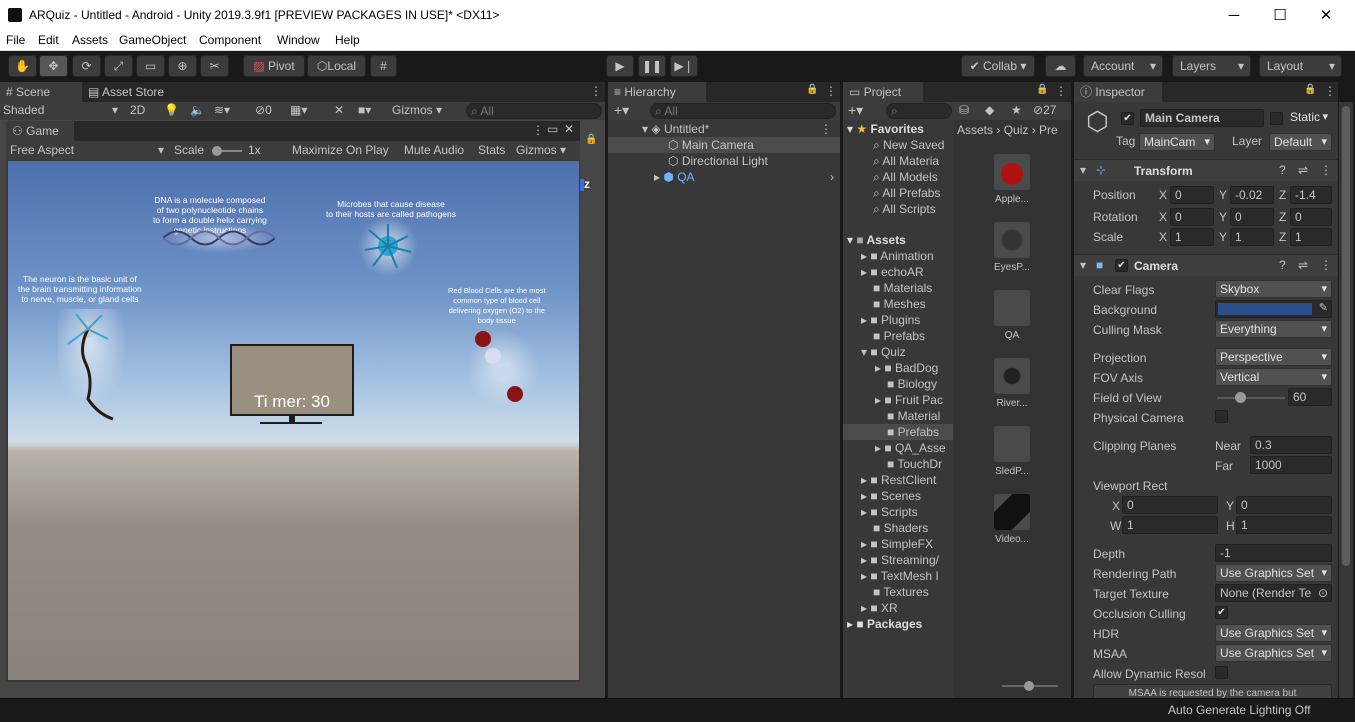 This screenshot has width=1355, height=722. I want to click on msaa-dropdown: Use Graphics Set, so click(1273, 653).